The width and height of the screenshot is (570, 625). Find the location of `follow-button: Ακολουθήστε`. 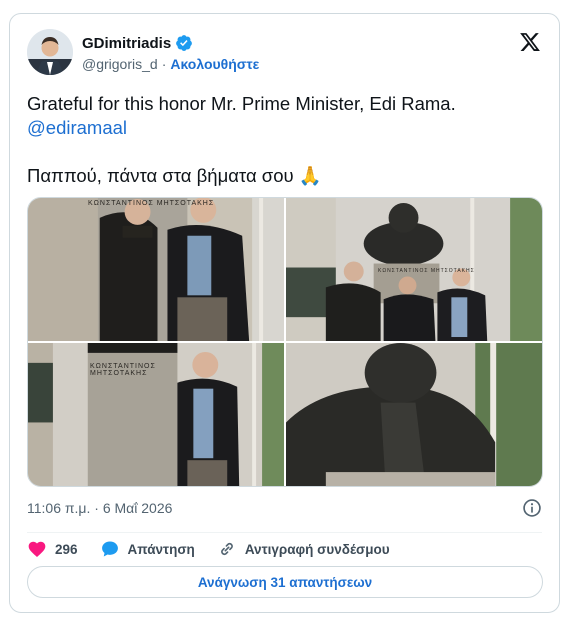

follow-button: Ακολουθήστε is located at coordinates (214, 64).